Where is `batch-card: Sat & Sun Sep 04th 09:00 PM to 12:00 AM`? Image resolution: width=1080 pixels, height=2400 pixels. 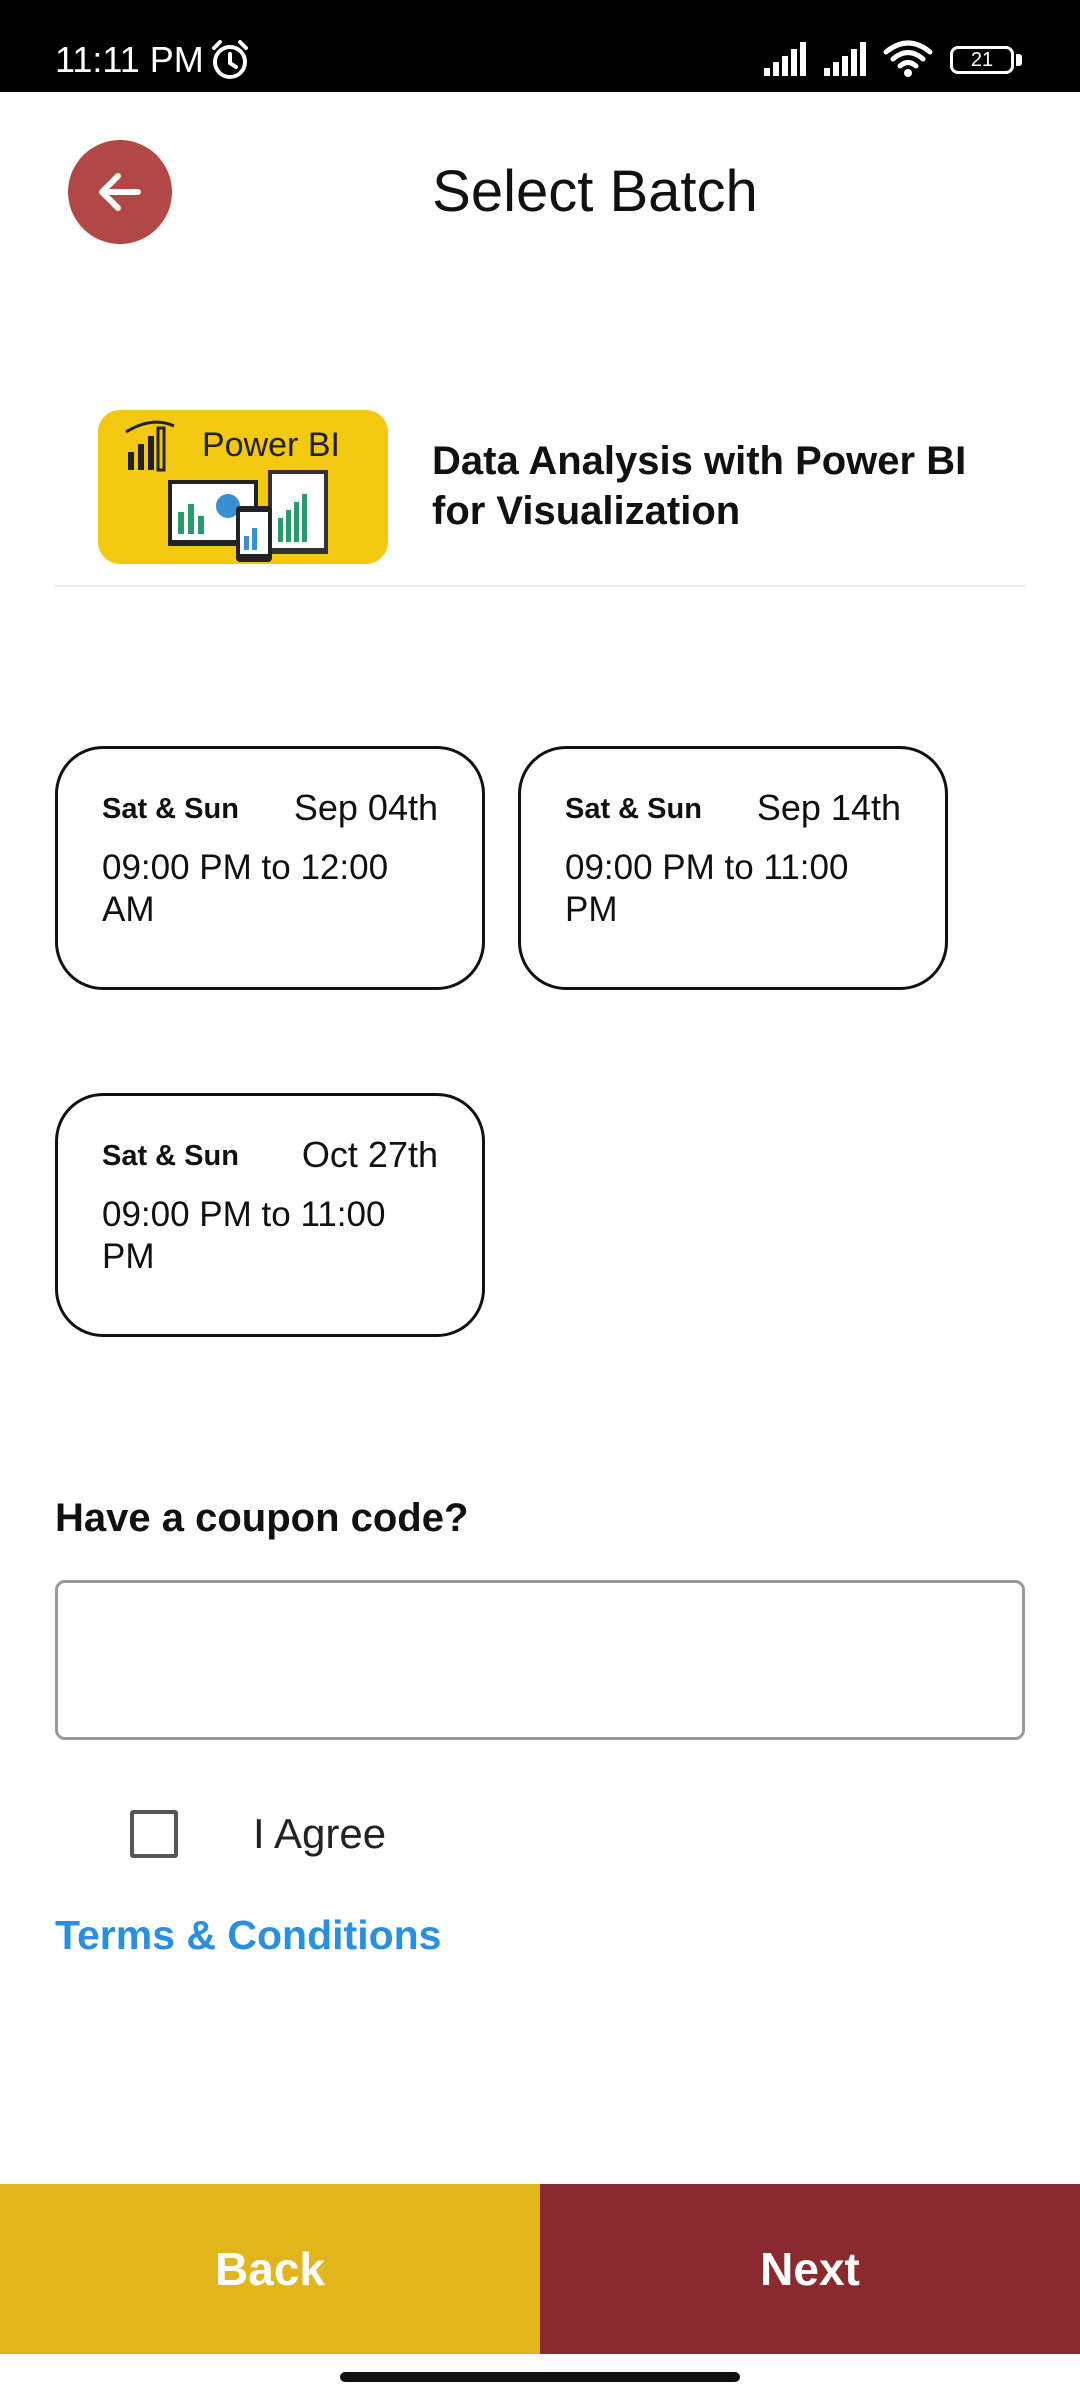
batch-card: Sat & Sun Sep 04th 09:00 PM to 12:00 AM is located at coordinates (270, 868).